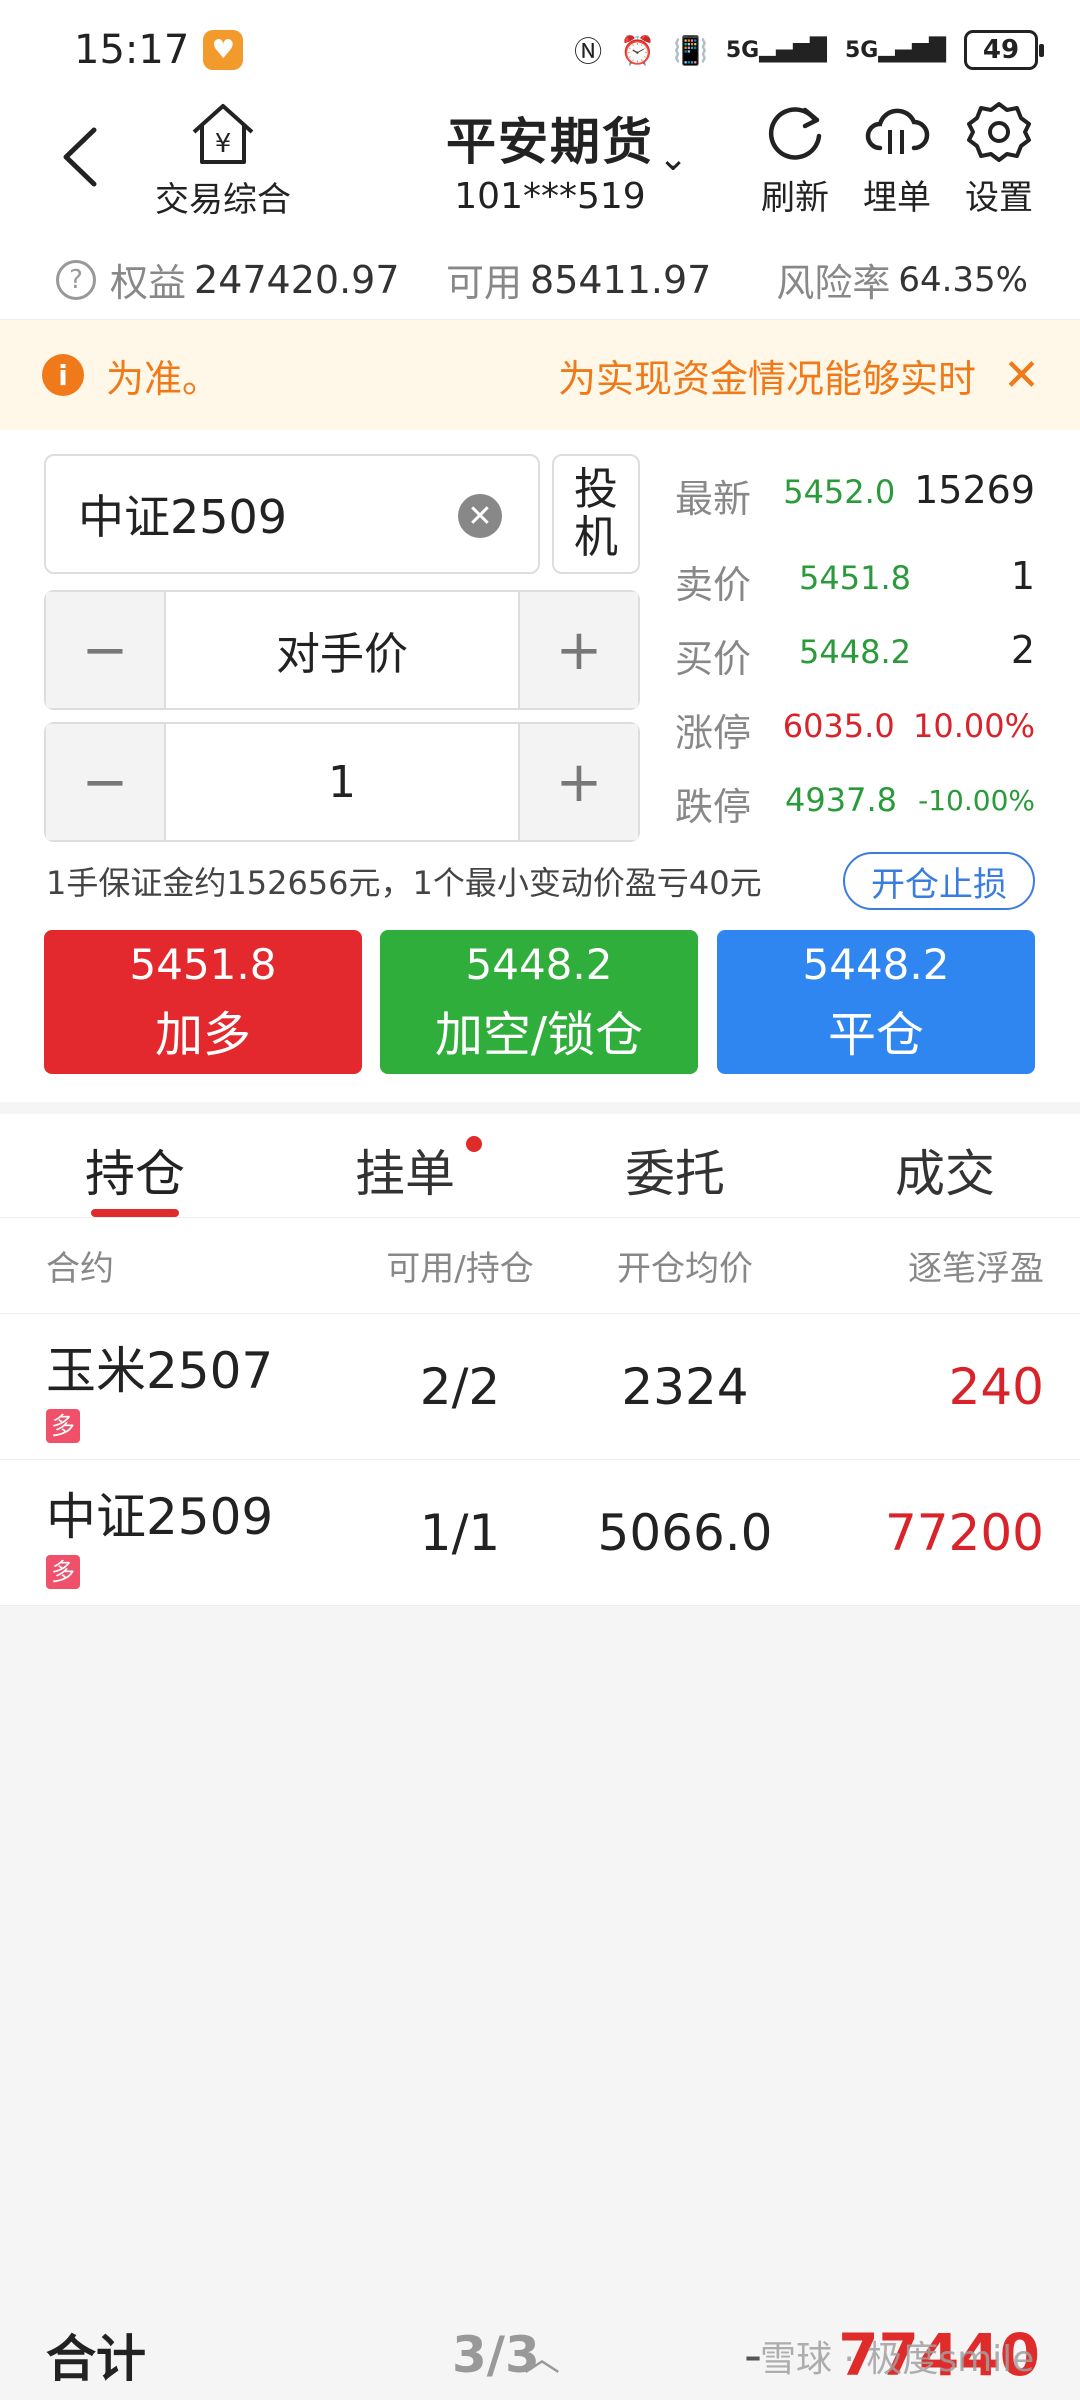  Describe the element at coordinates (148, 283) in the screenshot. I see `equity-label: 权益` at that location.